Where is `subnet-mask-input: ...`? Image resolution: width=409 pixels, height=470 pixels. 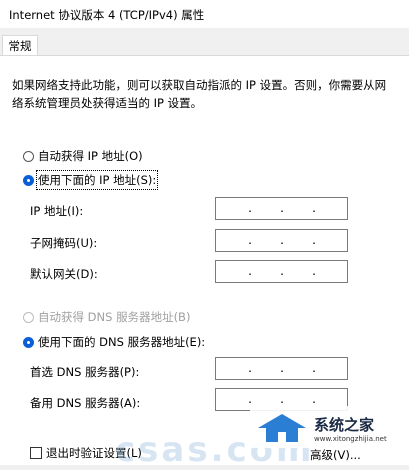
subnet-mask-input: ... is located at coordinates (281, 240).